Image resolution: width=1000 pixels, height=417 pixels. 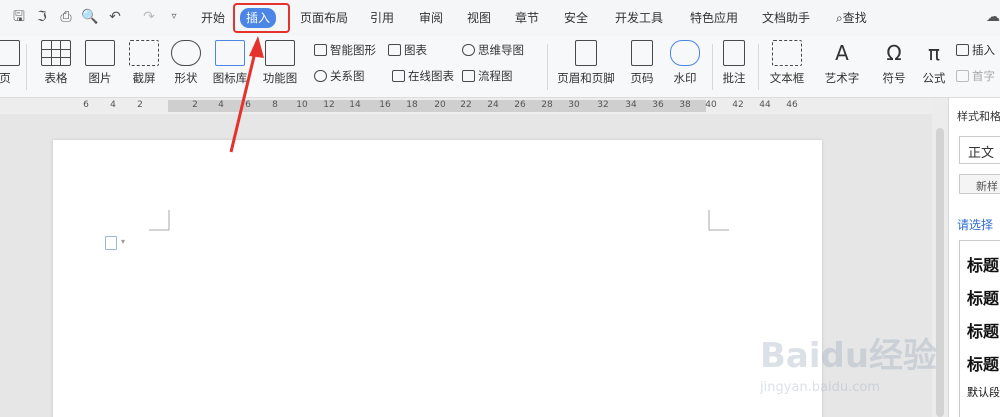 I want to click on symbol-button: Ω 符号, so click(x=894, y=63).